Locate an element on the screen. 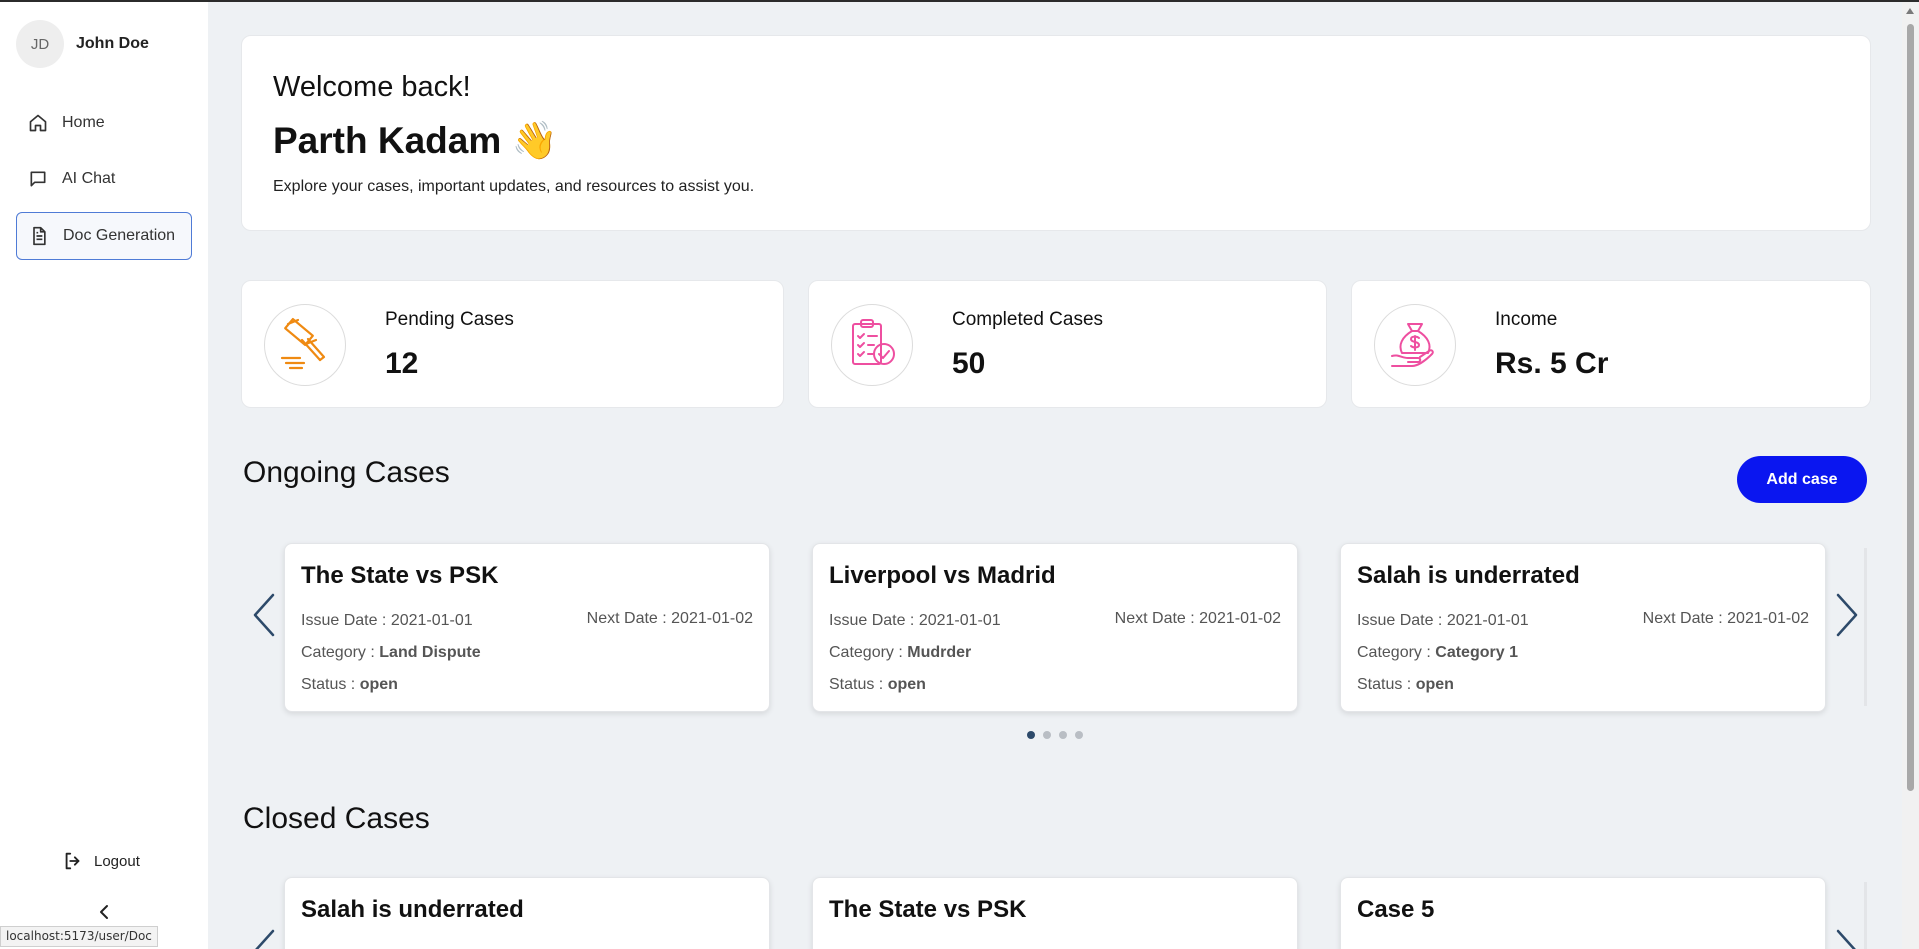  stat-value: 12 is located at coordinates (402, 363).